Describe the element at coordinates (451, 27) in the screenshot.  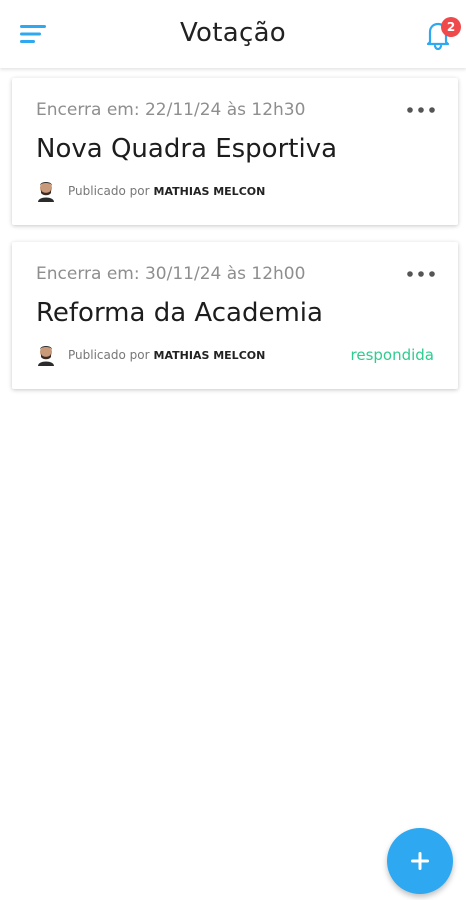
I see `notification-badge: 2` at that location.